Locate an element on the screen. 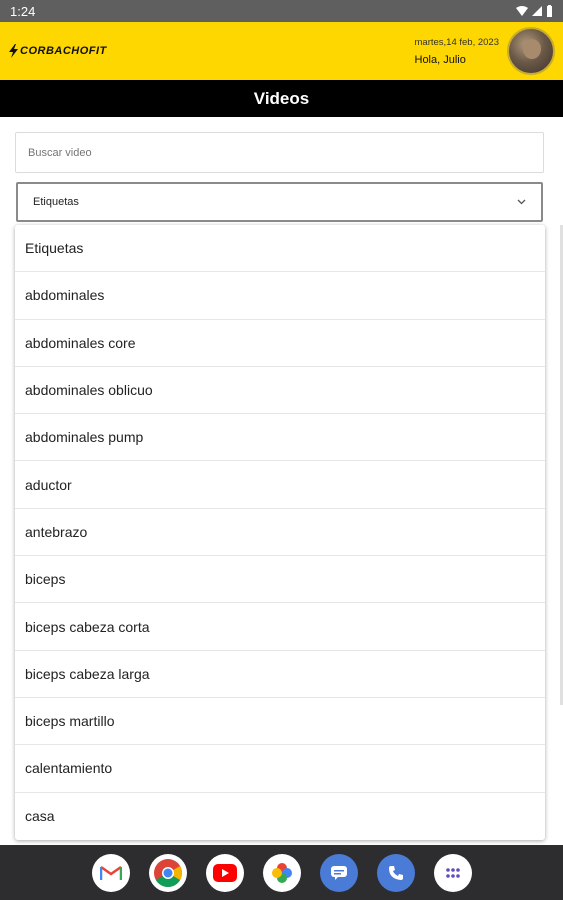 This screenshot has height=900, width=563. gmail-icon is located at coordinates (110, 872).